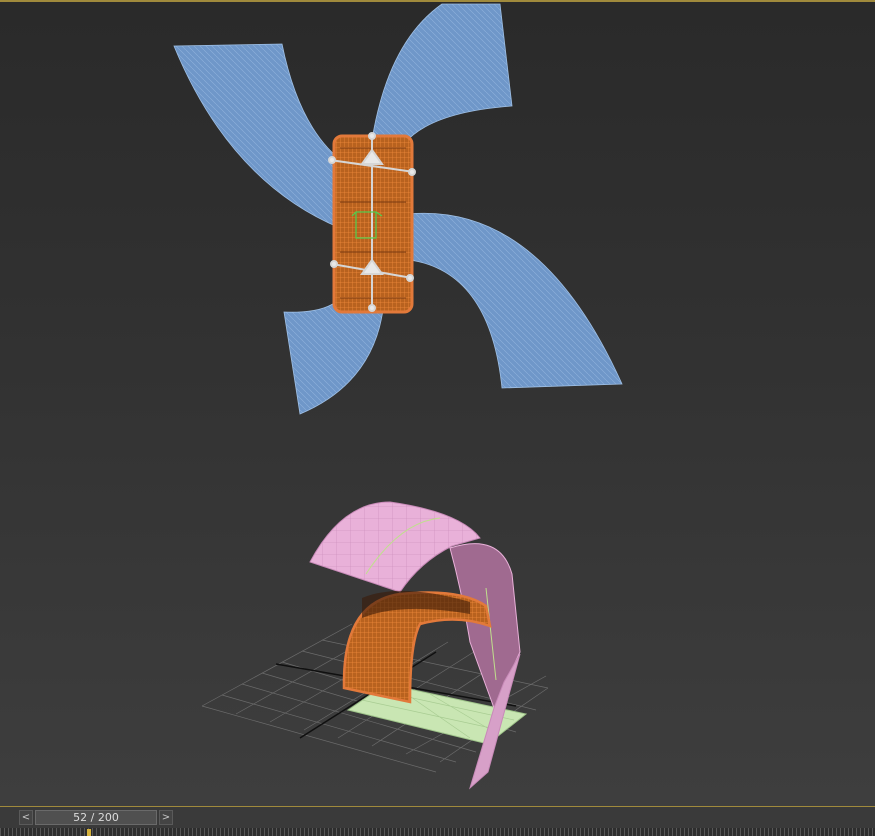 This screenshot has width=875, height=836. I want to click on track-bar-ticks, so click(437, 832).